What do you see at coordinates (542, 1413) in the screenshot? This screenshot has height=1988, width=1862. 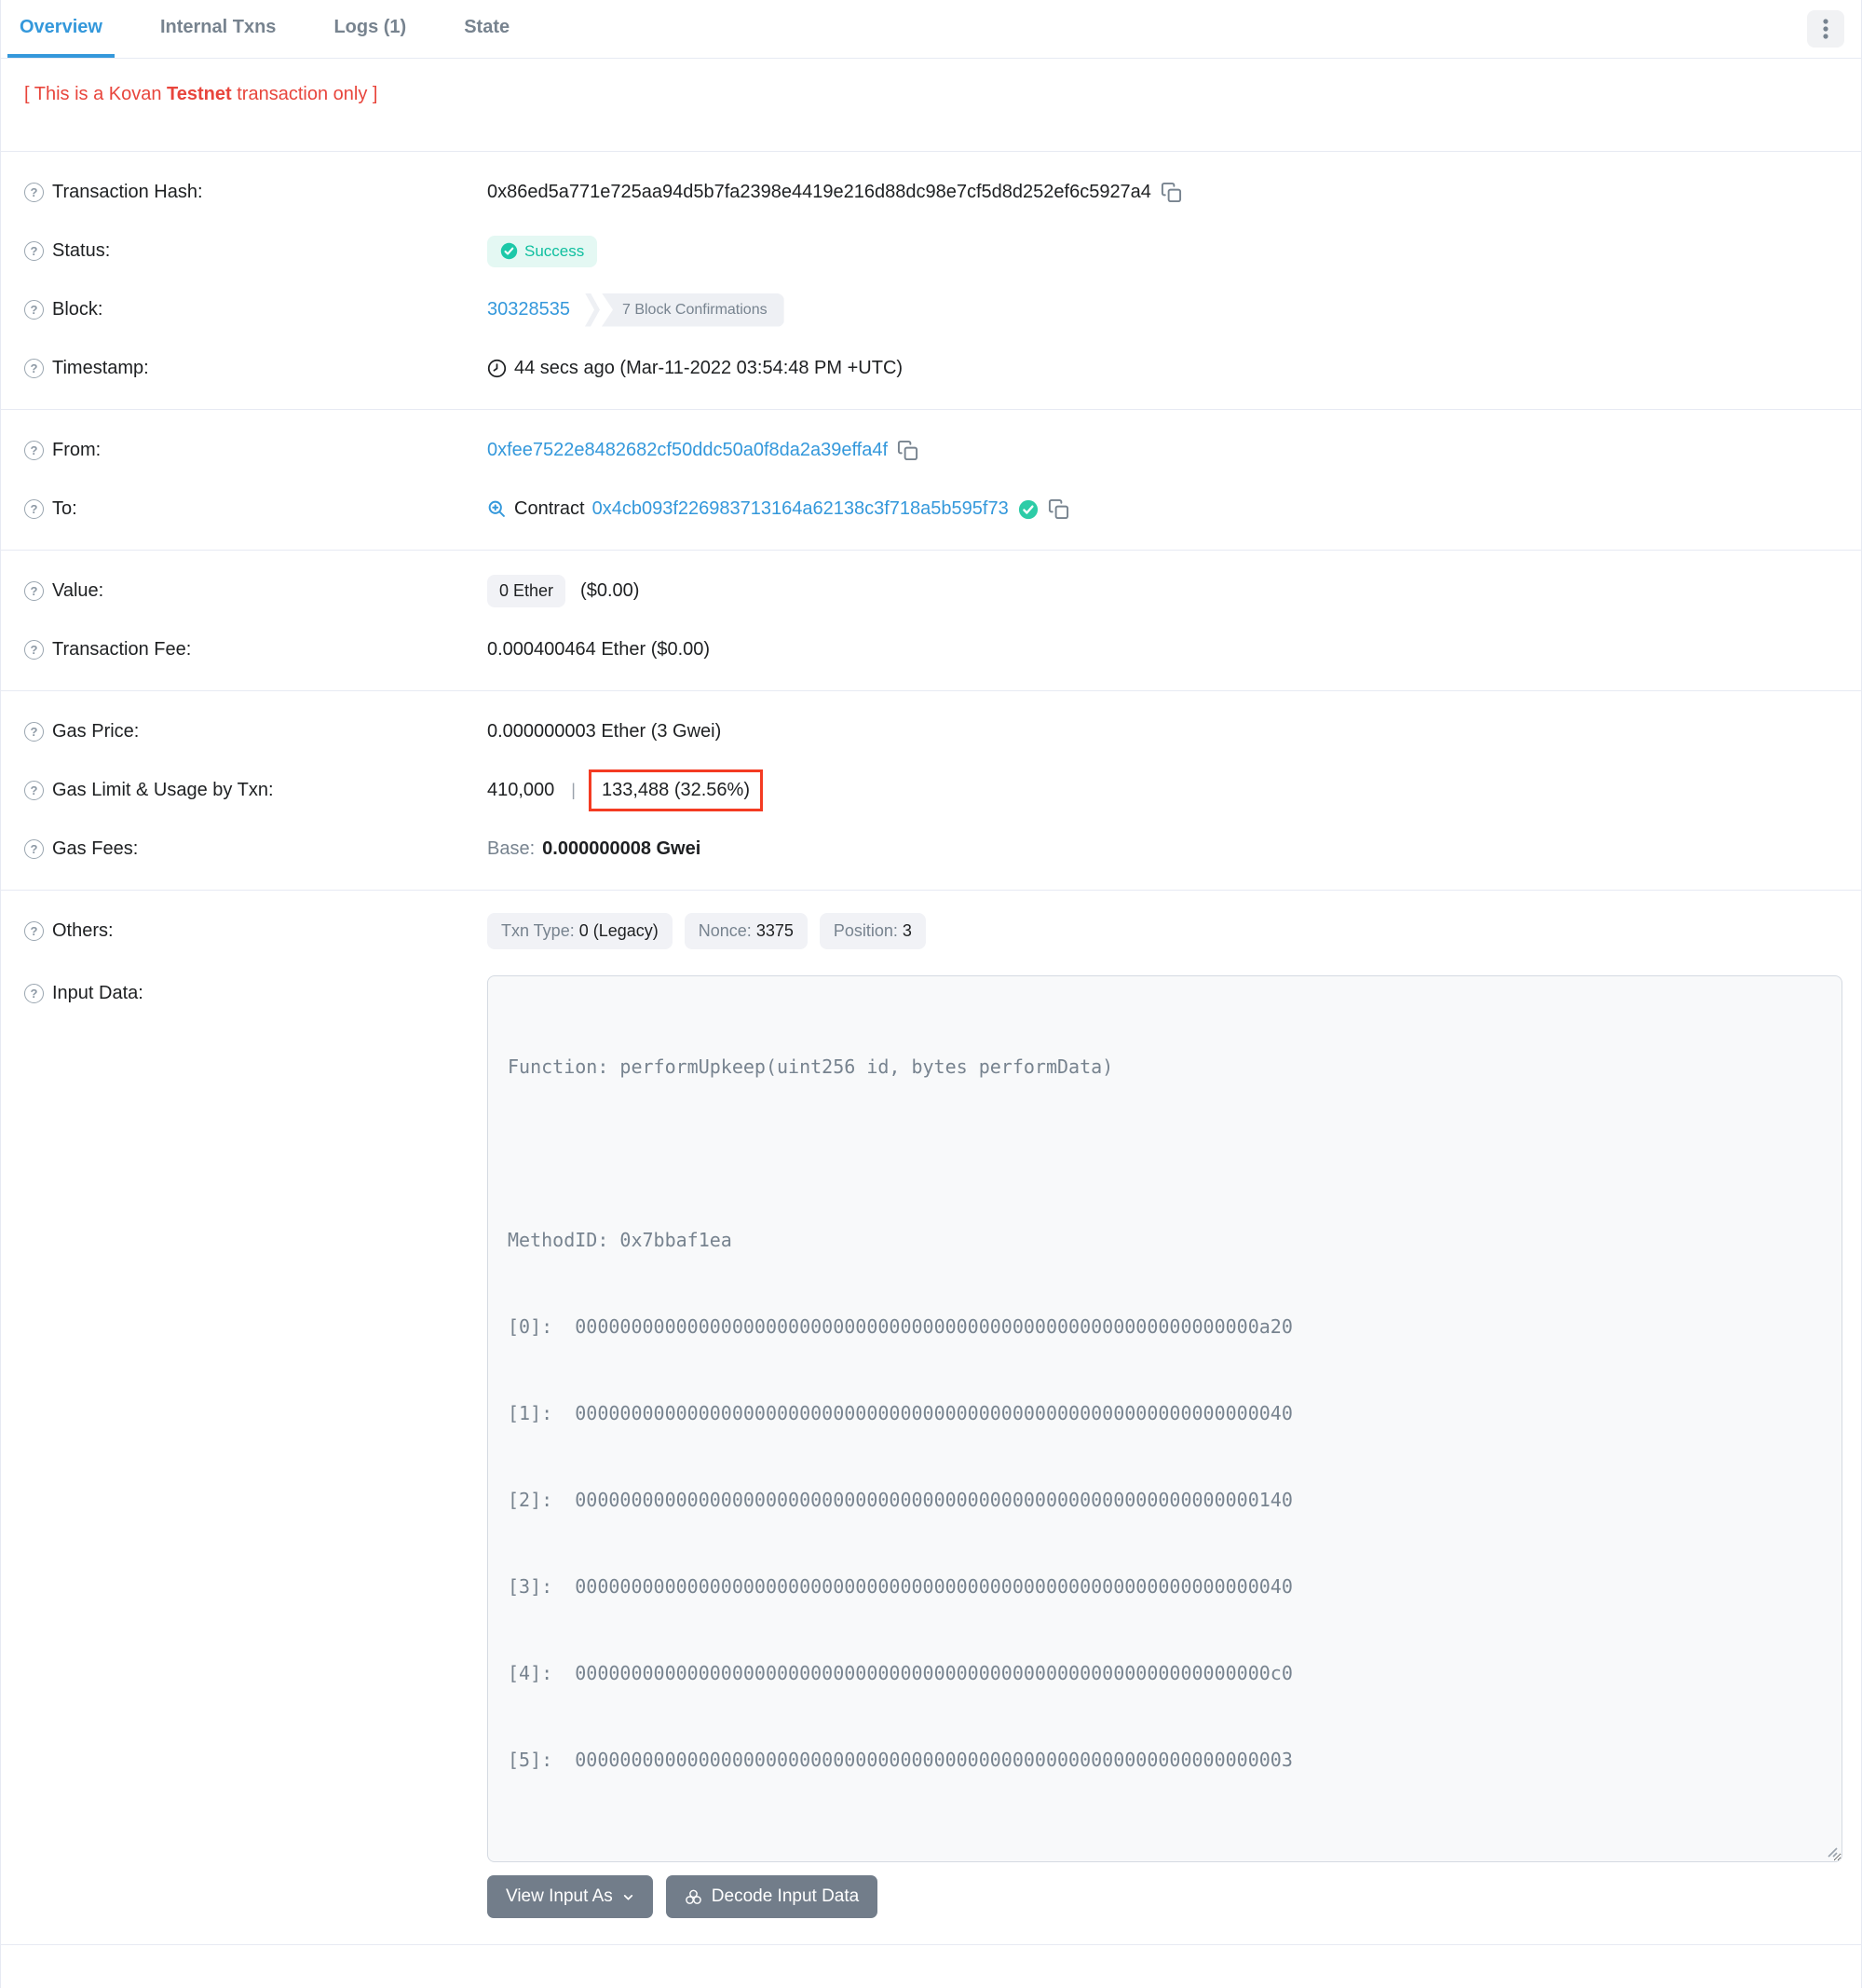 I see `param-key: [1]:` at bounding box center [542, 1413].